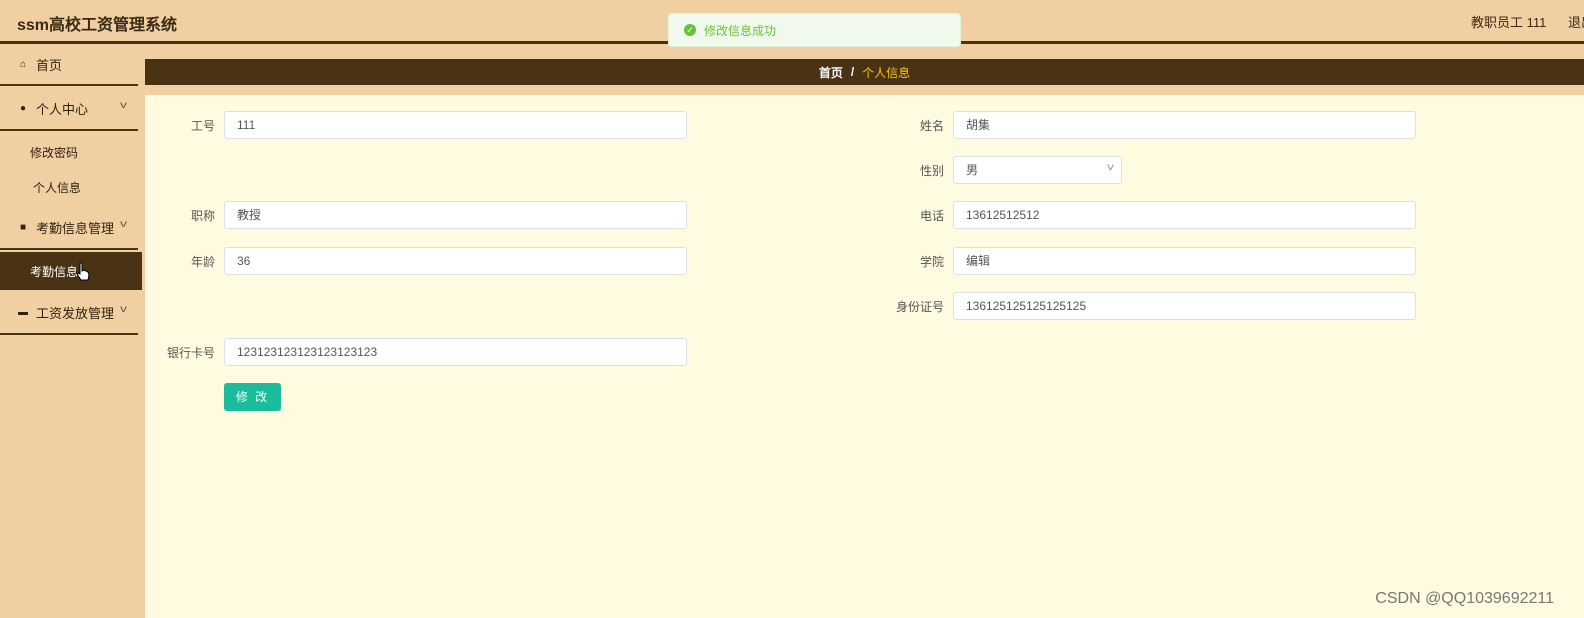 The width and height of the screenshot is (1584, 618). Describe the element at coordinates (23, 312) in the screenshot. I see `briefcase-icon: ▬` at that location.